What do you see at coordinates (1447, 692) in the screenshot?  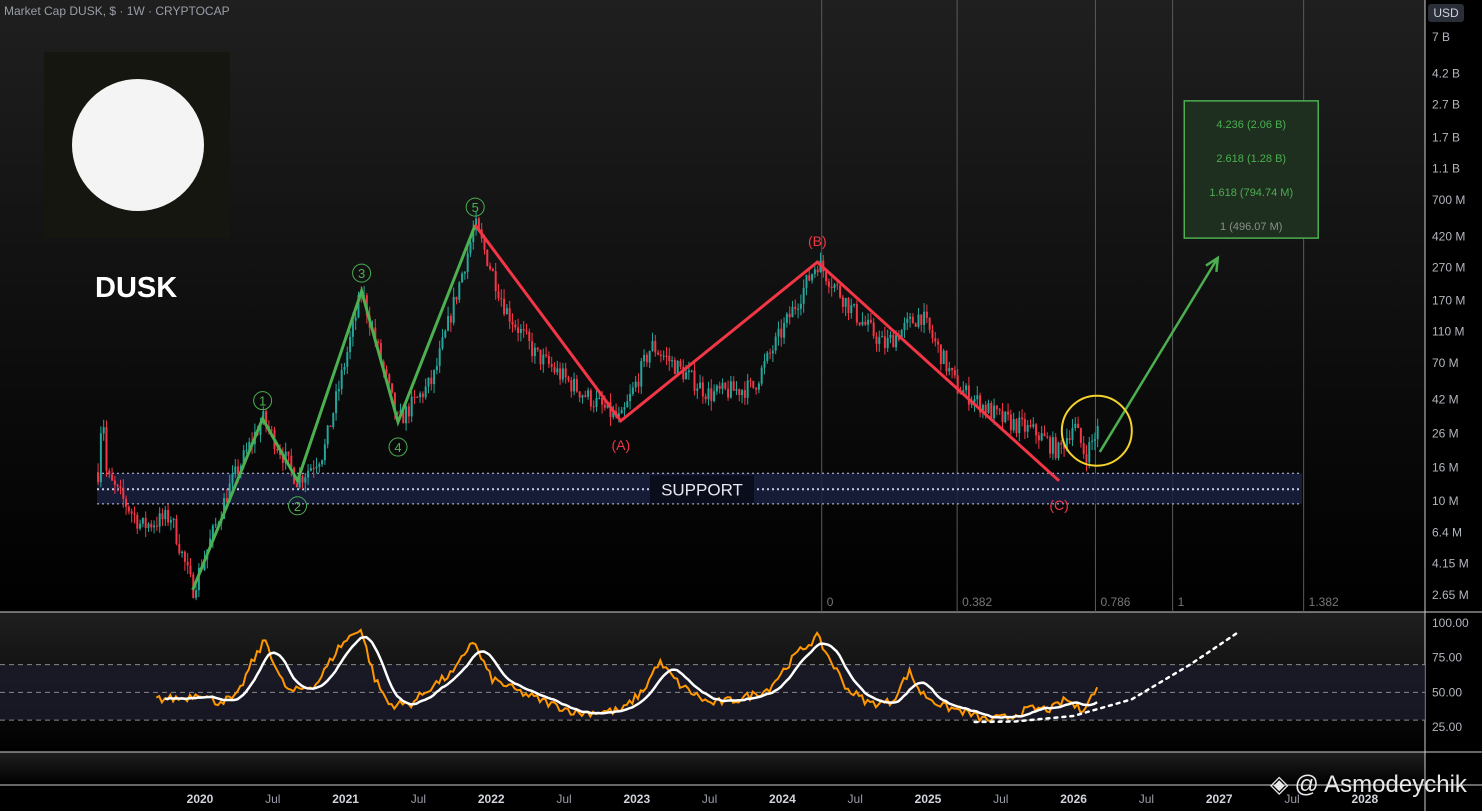 I see `rsi-axis-label: 50.00` at bounding box center [1447, 692].